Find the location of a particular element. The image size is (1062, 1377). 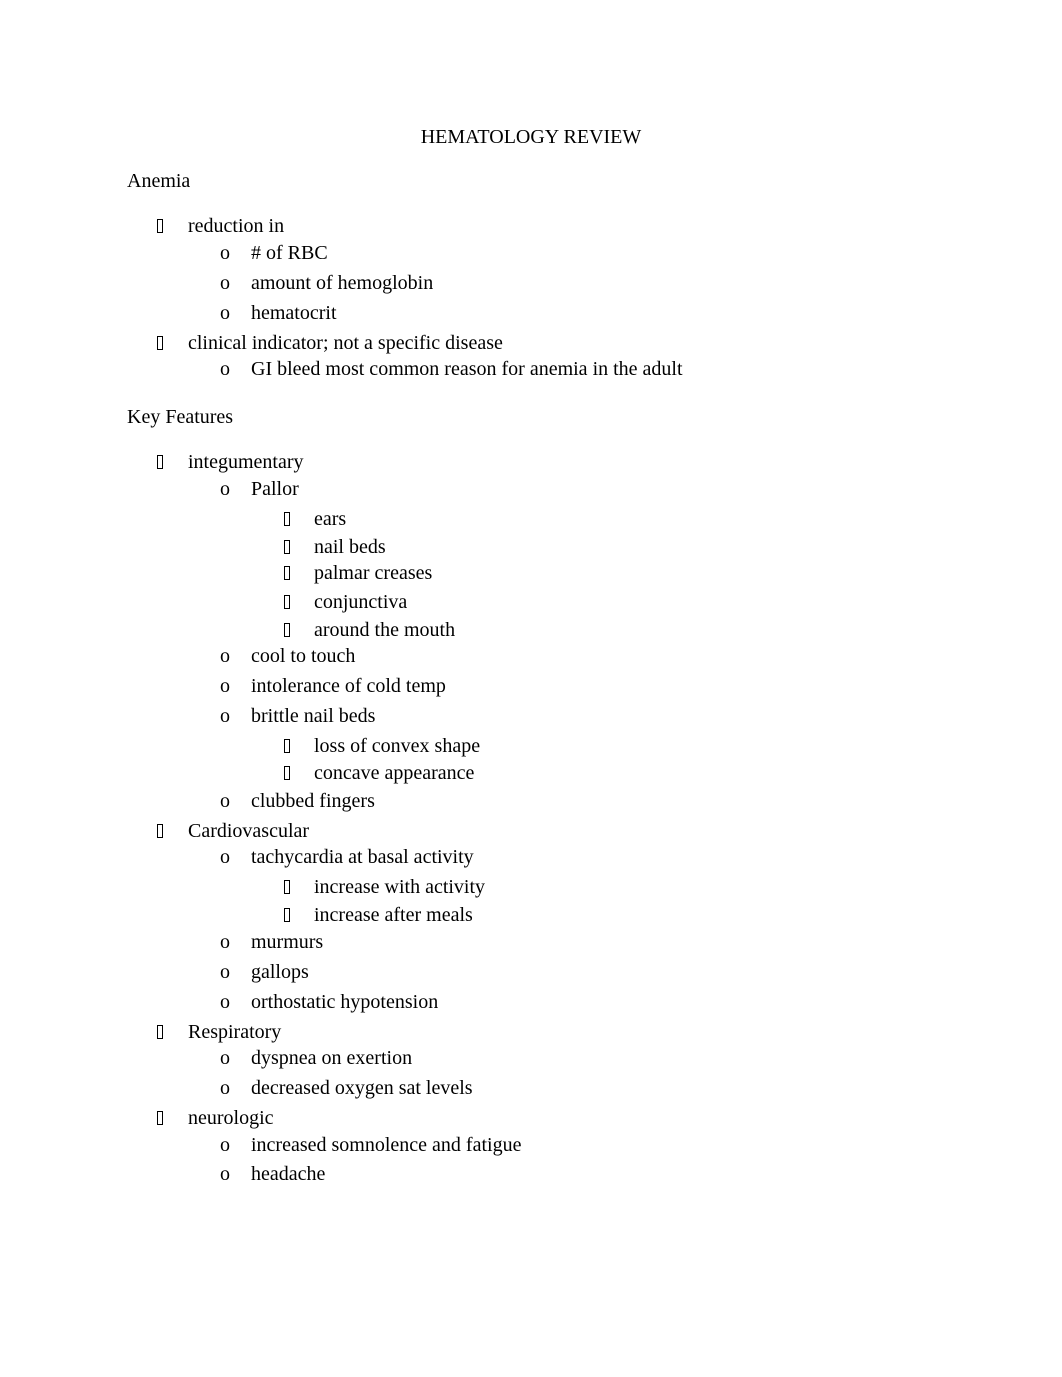

section-heading-key-features: Key Features is located at coordinates (180, 417).